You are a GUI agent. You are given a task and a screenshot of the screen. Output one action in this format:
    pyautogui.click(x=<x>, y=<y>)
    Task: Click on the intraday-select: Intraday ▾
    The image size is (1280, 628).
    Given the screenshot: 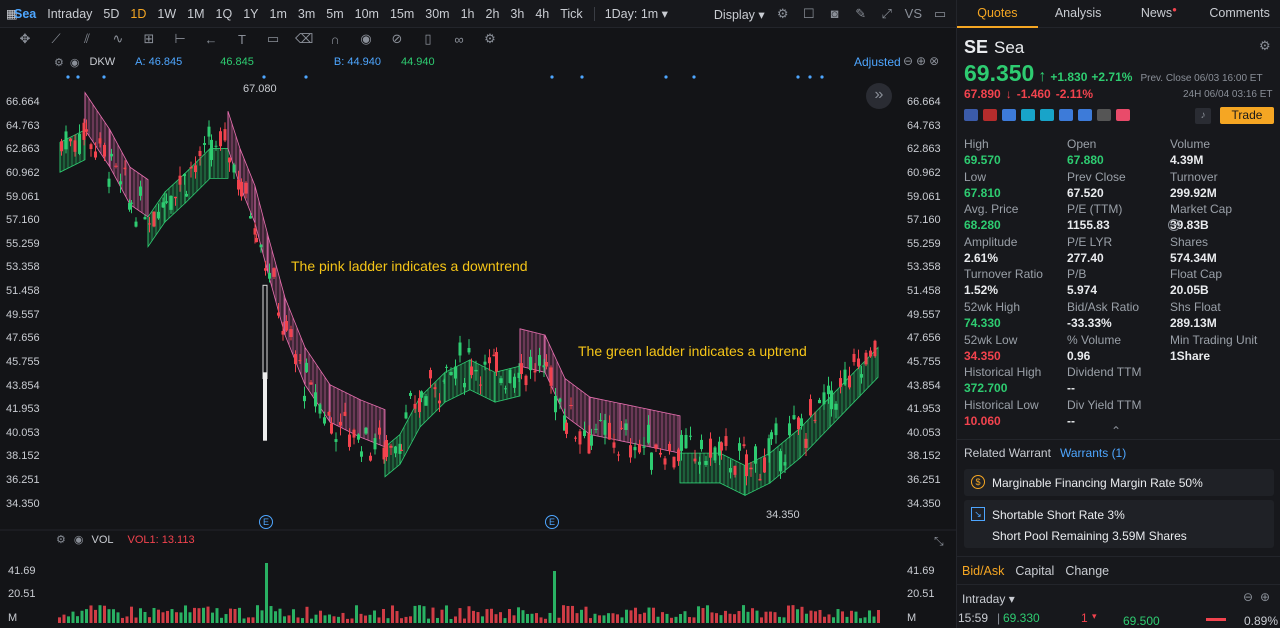 What is the action you would take?
    pyautogui.click(x=988, y=599)
    